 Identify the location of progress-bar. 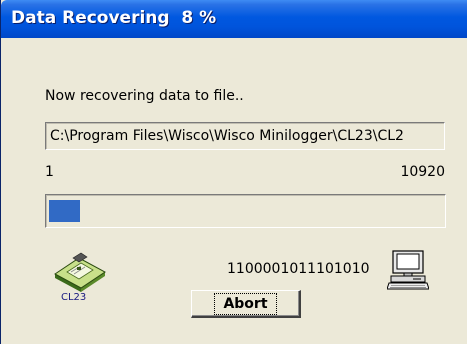
(245, 211).